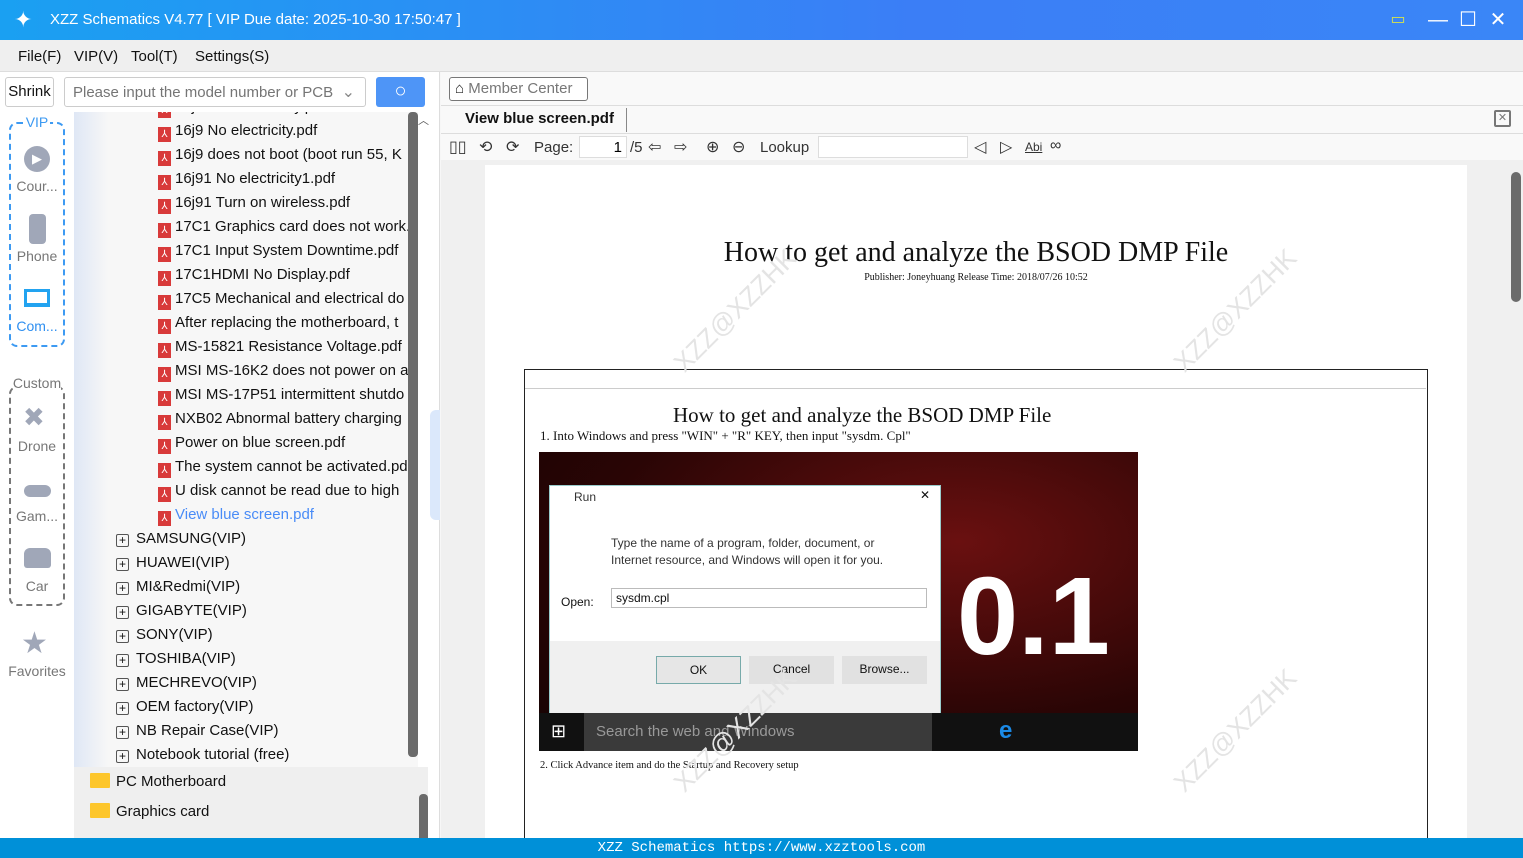  What do you see at coordinates (288, 467) in the screenshot?
I see `tree-file: ⅄ The system cannot be activated.pd` at bounding box center [288, 467].